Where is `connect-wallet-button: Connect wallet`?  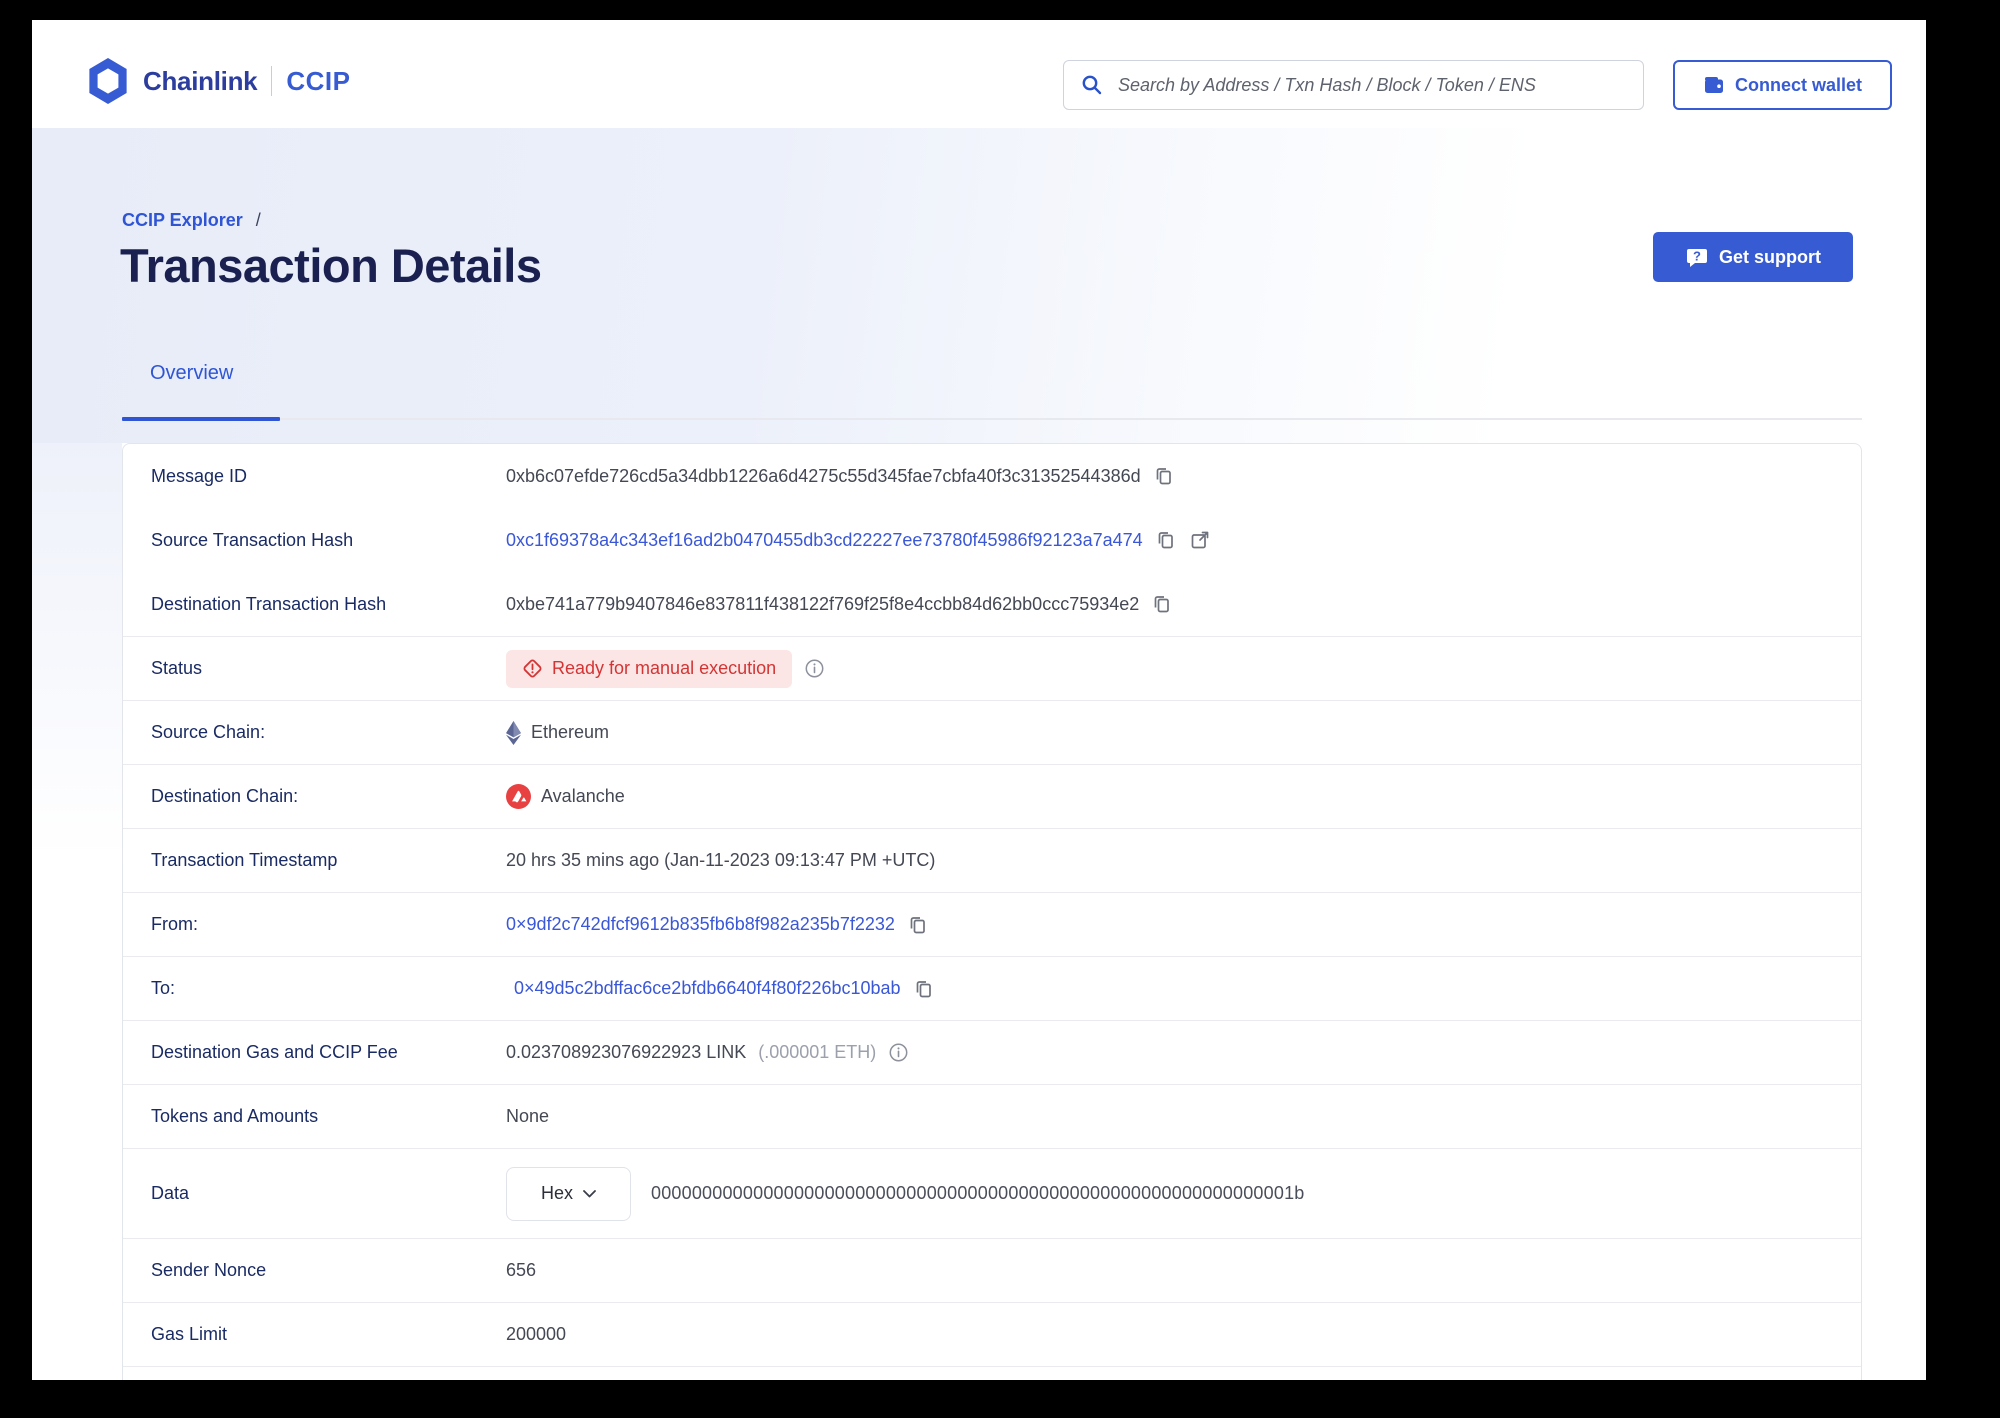 connect-wallet-button: Connect wallet is located at coordinates (1782, 85).